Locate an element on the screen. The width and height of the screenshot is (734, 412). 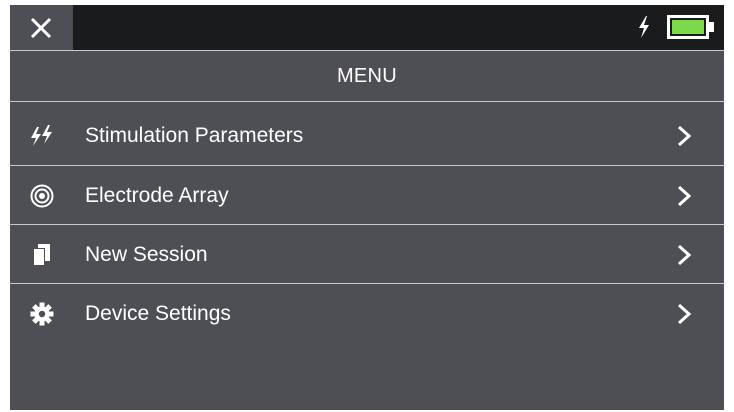
menu-item-new-session: New Session is located at coordinates (367, 254).